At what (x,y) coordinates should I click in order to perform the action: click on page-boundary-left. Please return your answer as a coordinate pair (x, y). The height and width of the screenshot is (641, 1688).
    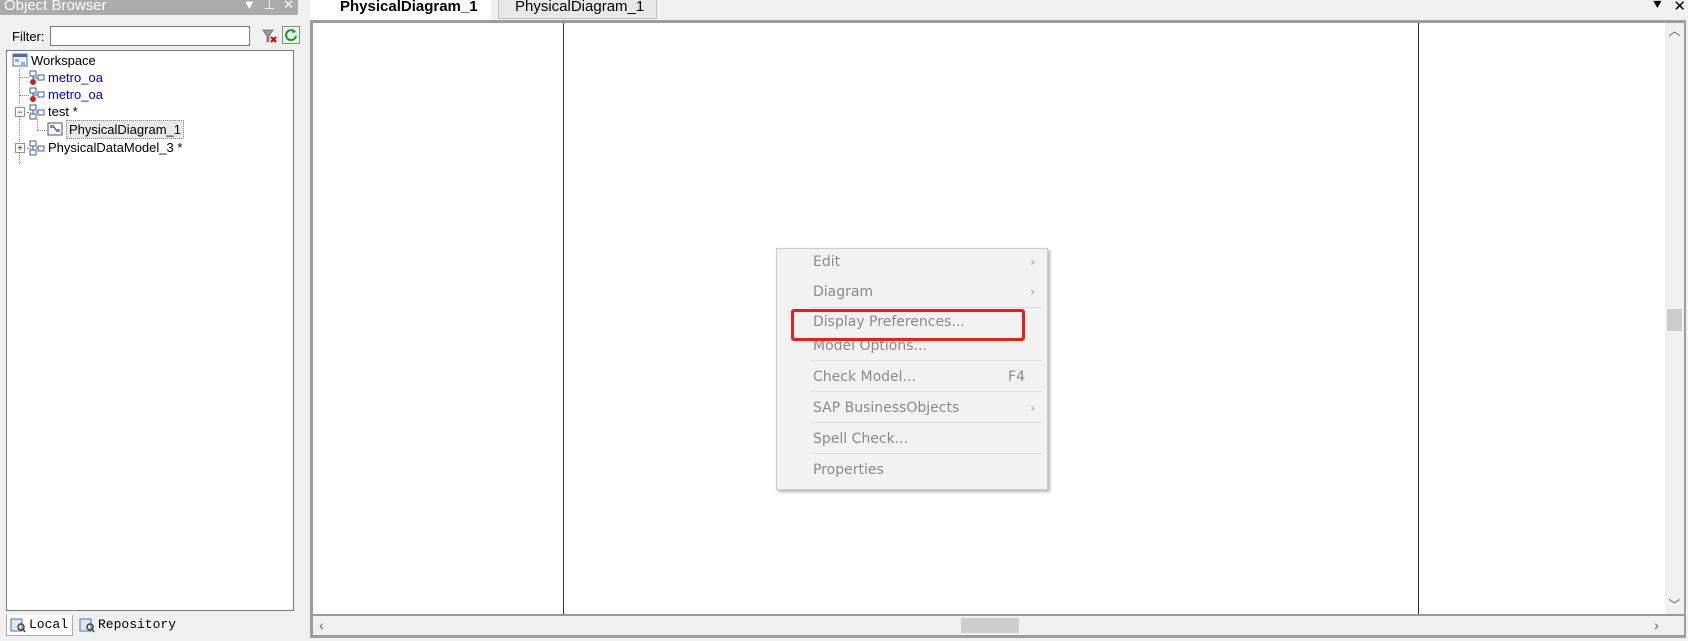
    Looking at the image, I should click on (563, 318).